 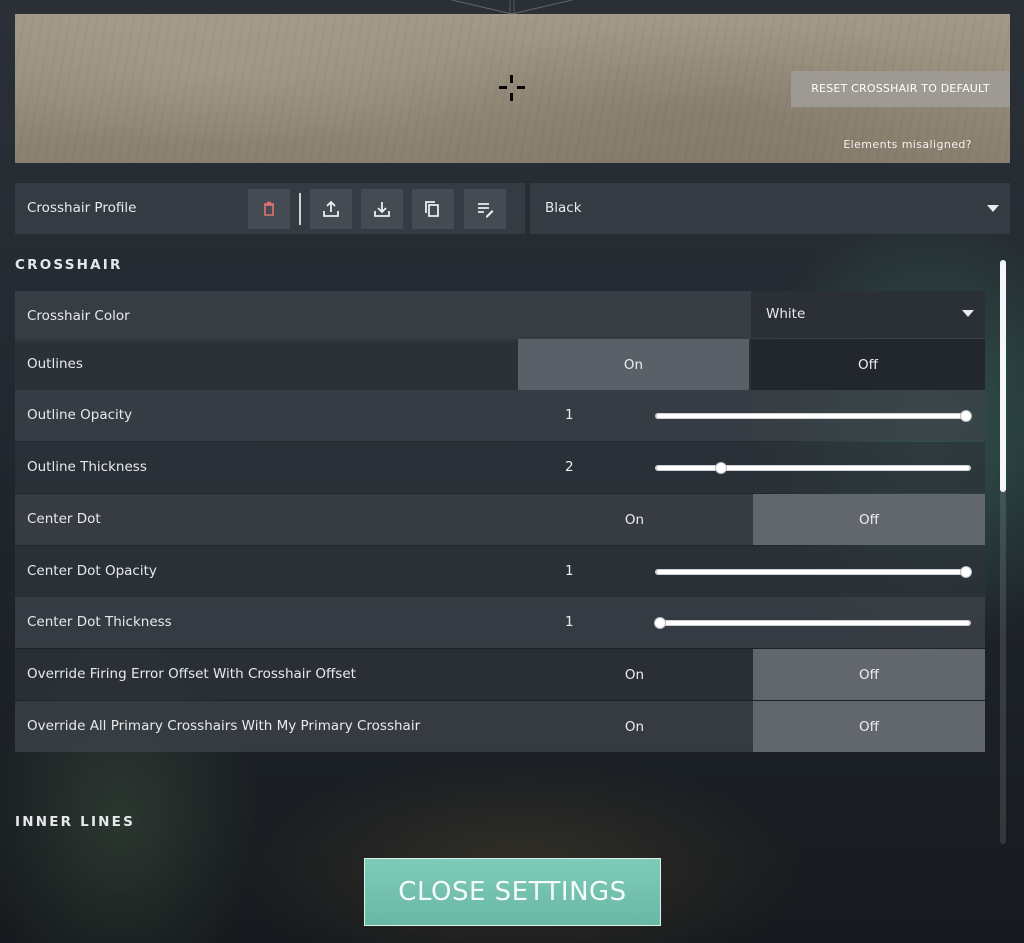 What do you see at coordinates (634, 674) in the screenshot?
I see `override-firing-error-on-button: On` at bounding box center [634, 674].